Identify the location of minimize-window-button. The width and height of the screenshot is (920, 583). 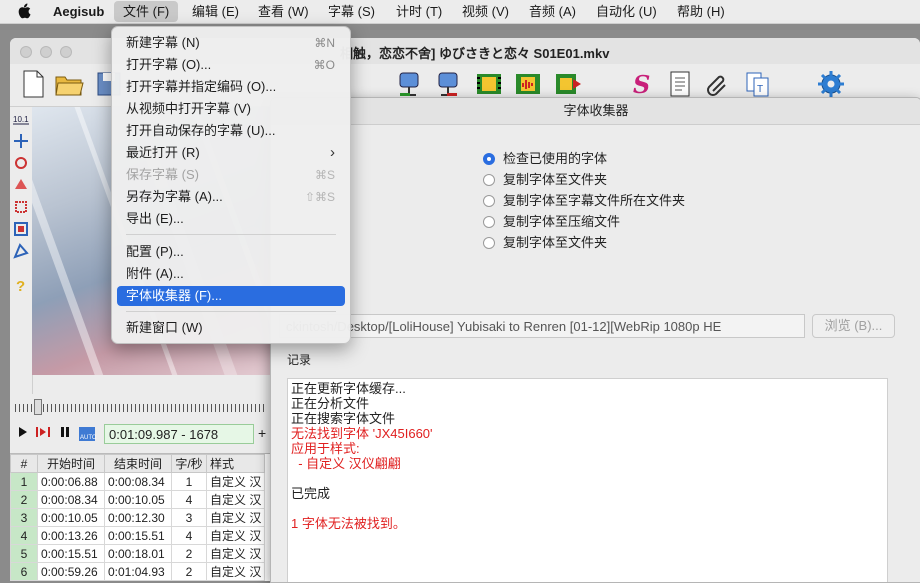
(46, 52).